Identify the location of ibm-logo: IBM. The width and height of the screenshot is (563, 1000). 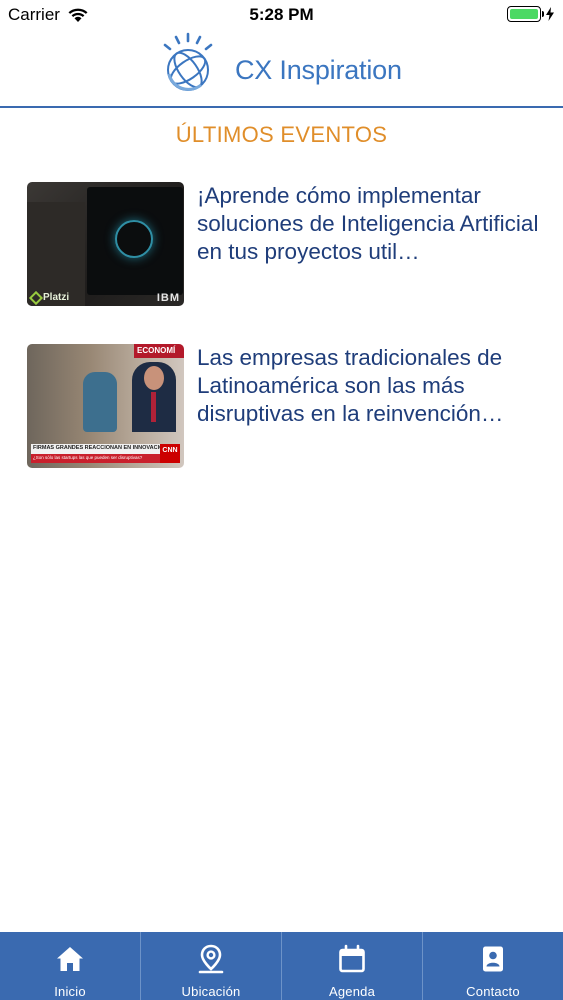
(168, 298).